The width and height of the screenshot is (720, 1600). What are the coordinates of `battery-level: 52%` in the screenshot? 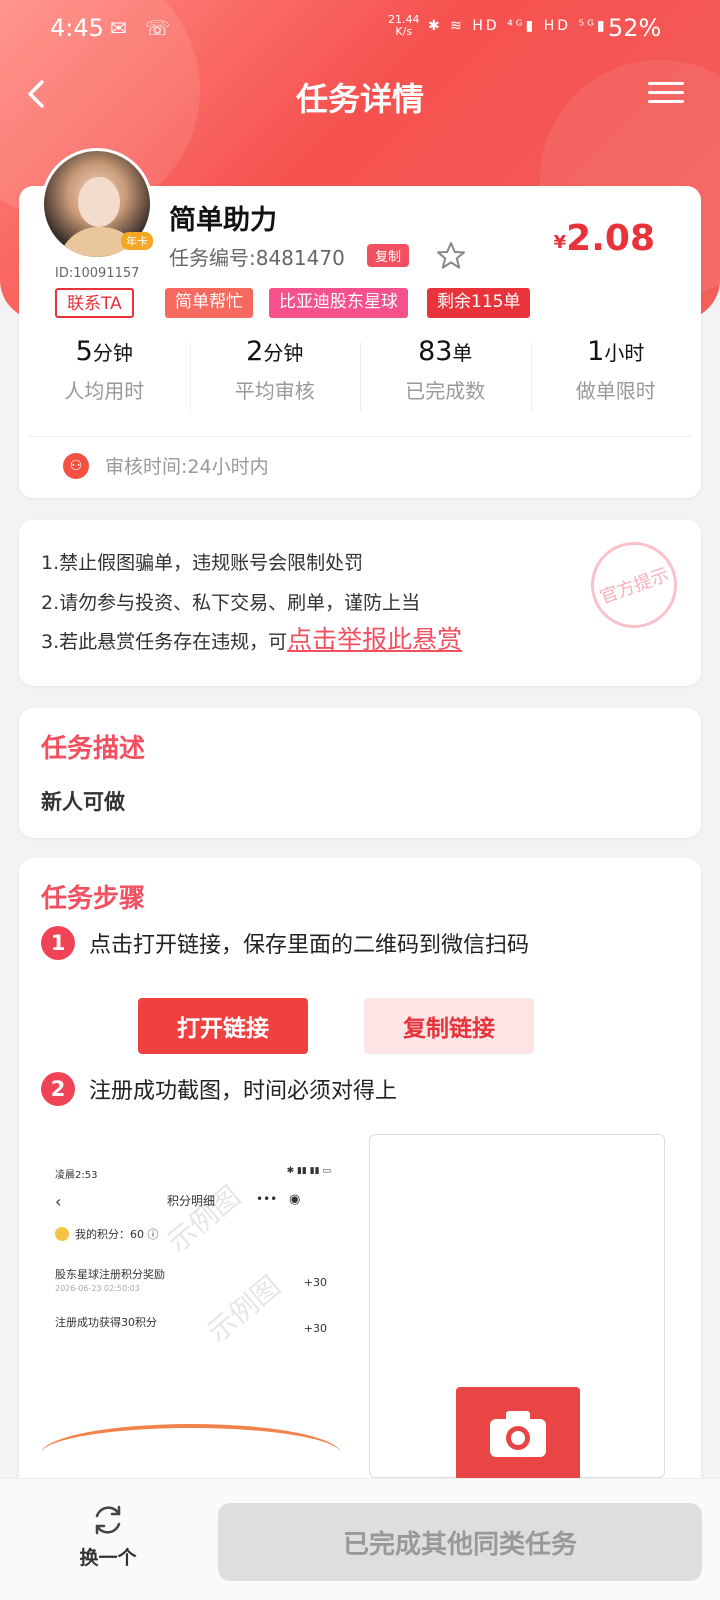 It's located at (635, 28).